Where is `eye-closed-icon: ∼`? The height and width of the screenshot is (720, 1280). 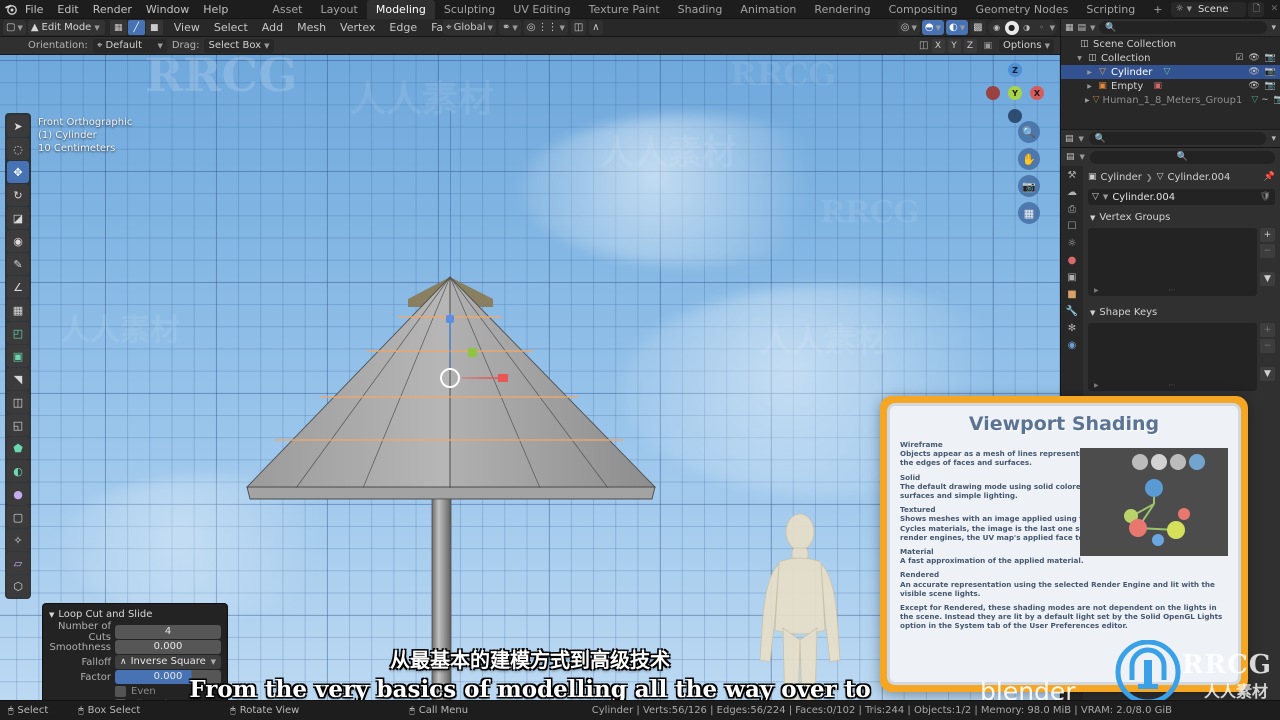
eye-closed-icon: ∼ is located at coordinates (1265, 100).